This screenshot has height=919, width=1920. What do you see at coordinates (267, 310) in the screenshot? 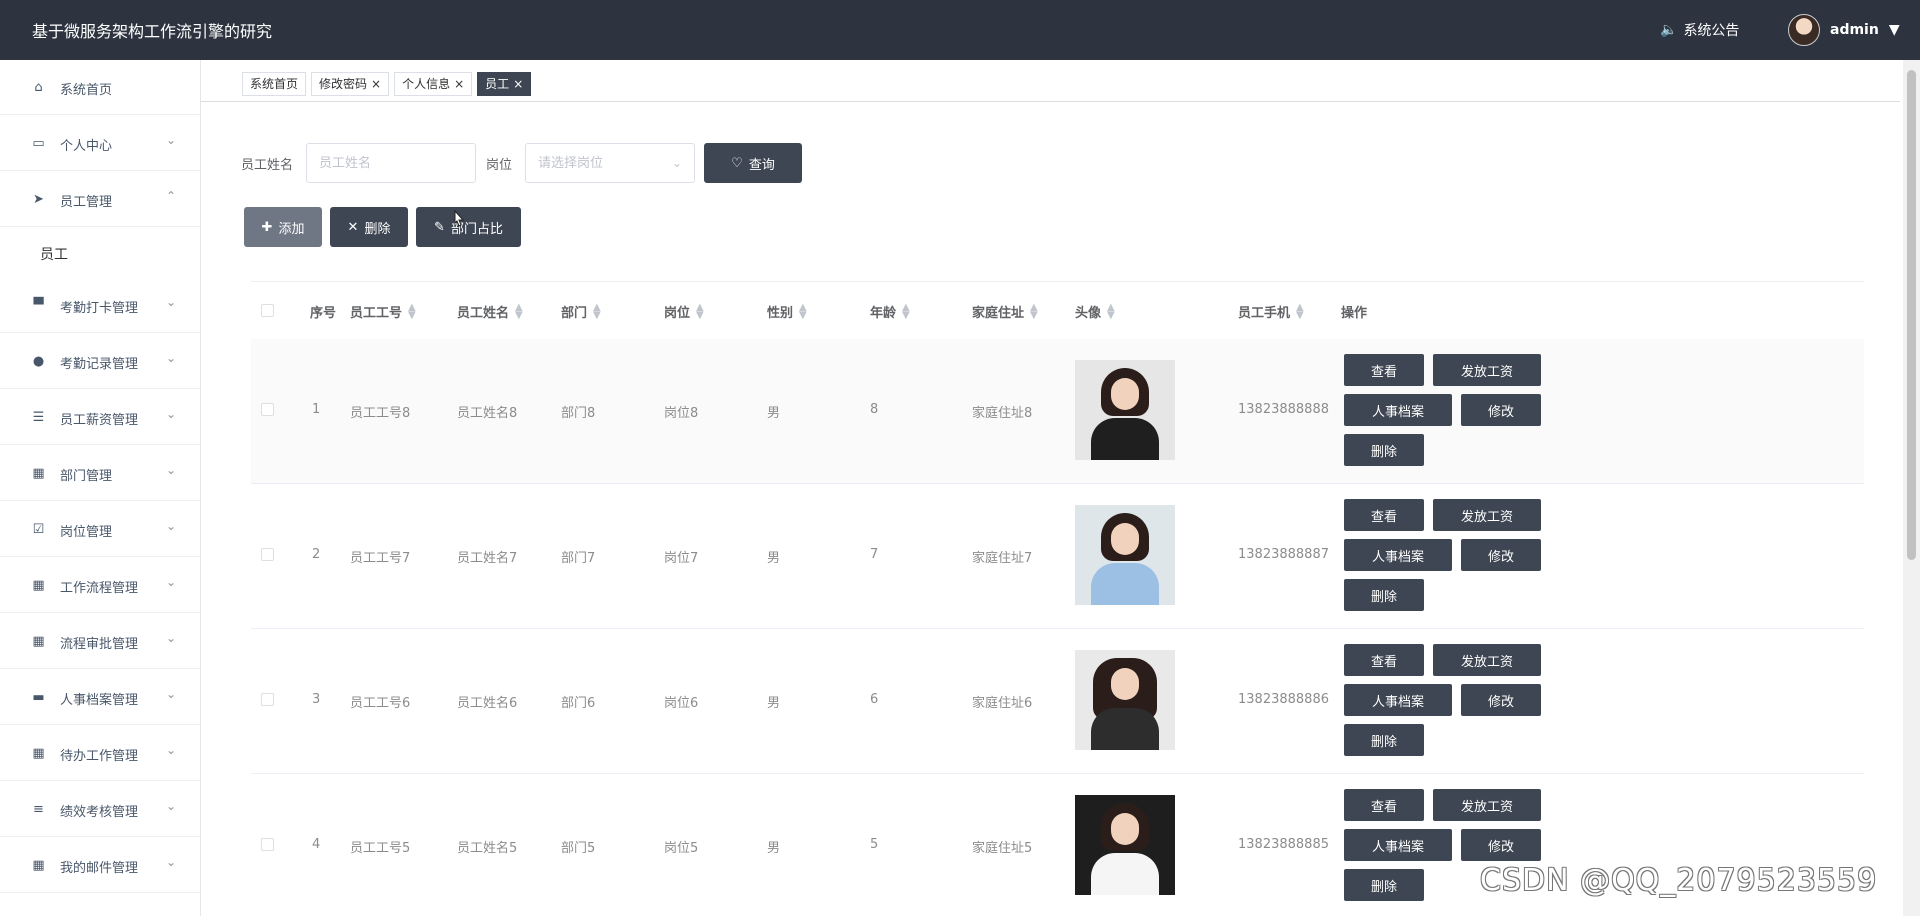
I see `select-all-checkbox` at bounding box center [267, 310].